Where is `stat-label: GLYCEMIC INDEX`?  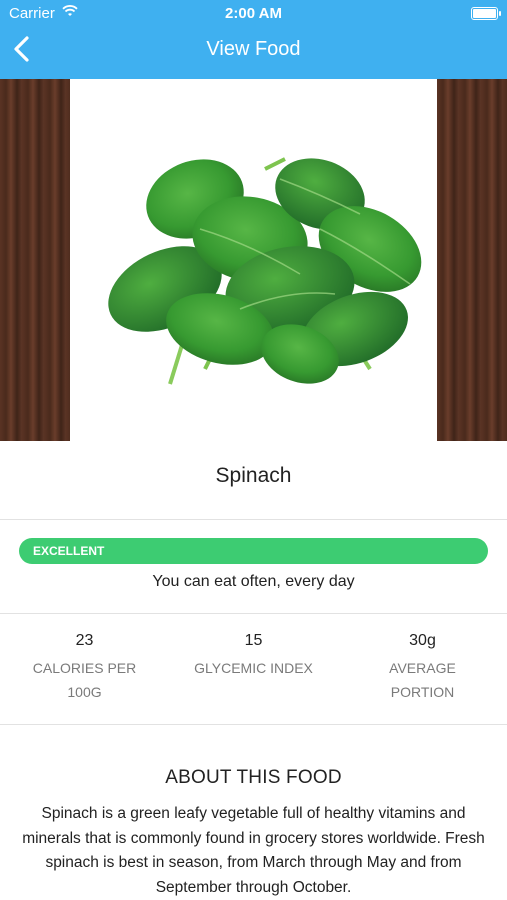 stat-label: GLYCEMIC INDEX is located at coordinates (253, 668).